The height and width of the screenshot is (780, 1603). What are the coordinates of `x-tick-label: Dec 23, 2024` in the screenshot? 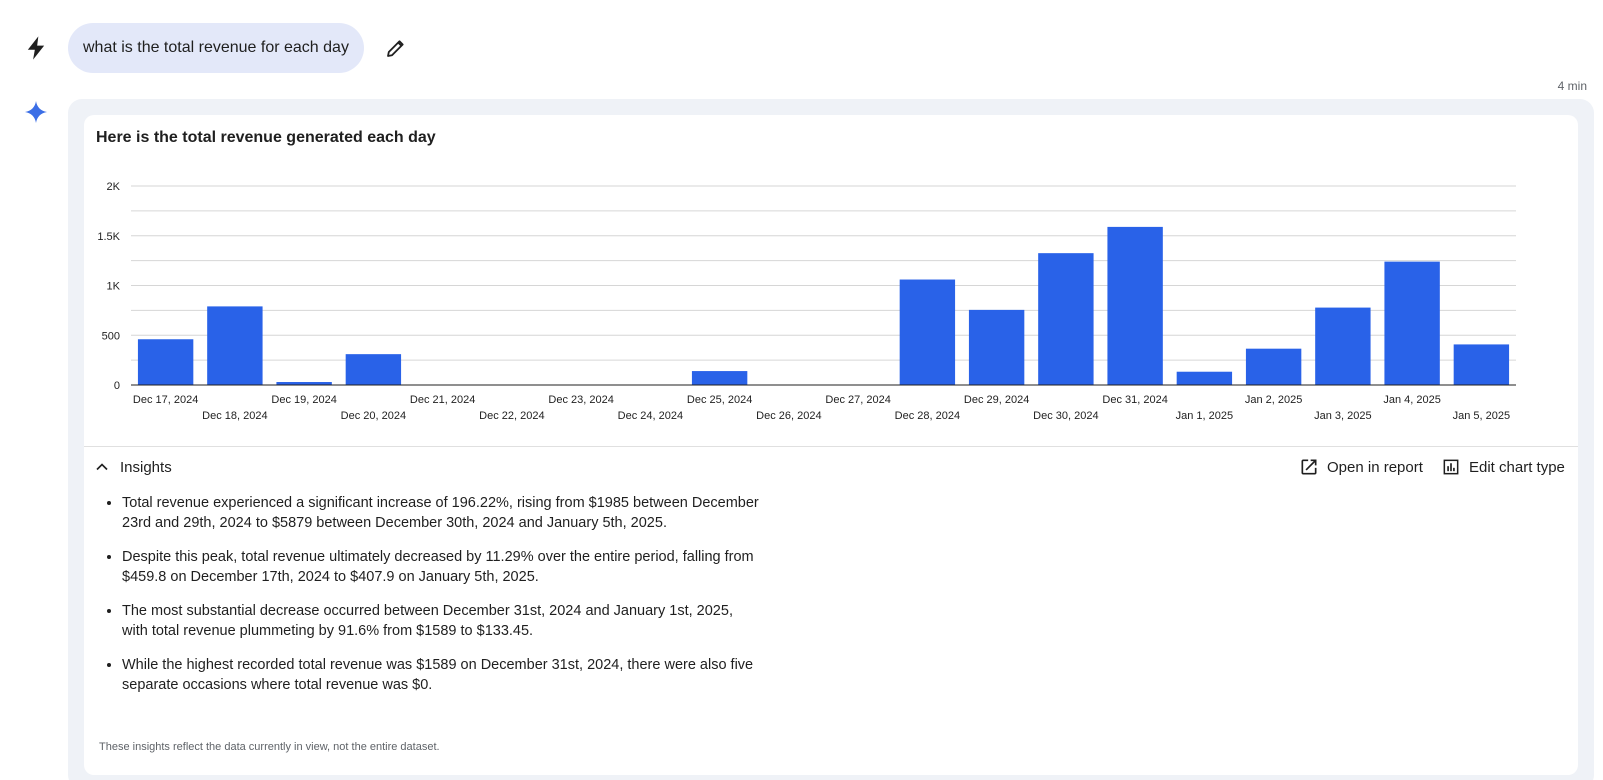 It's located at (580, 400).